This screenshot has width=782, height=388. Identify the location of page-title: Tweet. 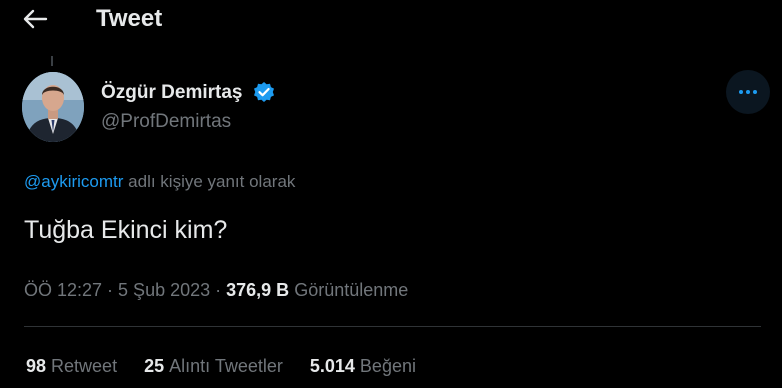
(129, 18).